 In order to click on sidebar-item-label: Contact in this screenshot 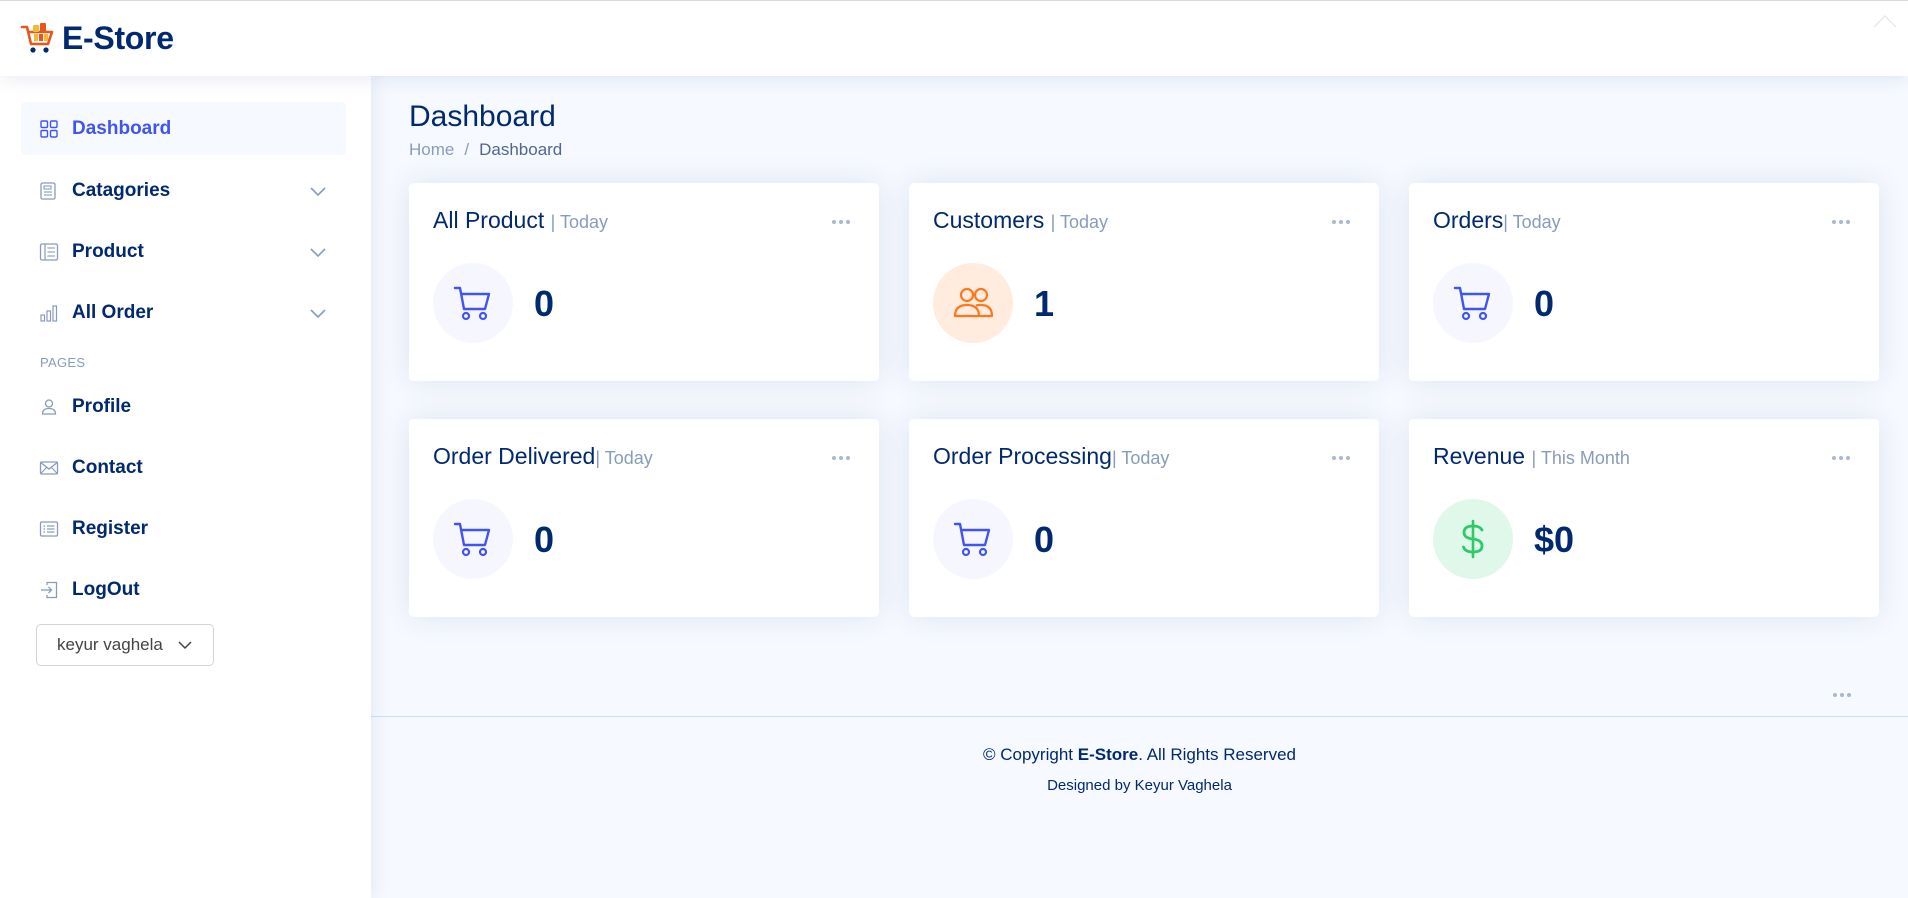, I will do `click(107, 467)`.